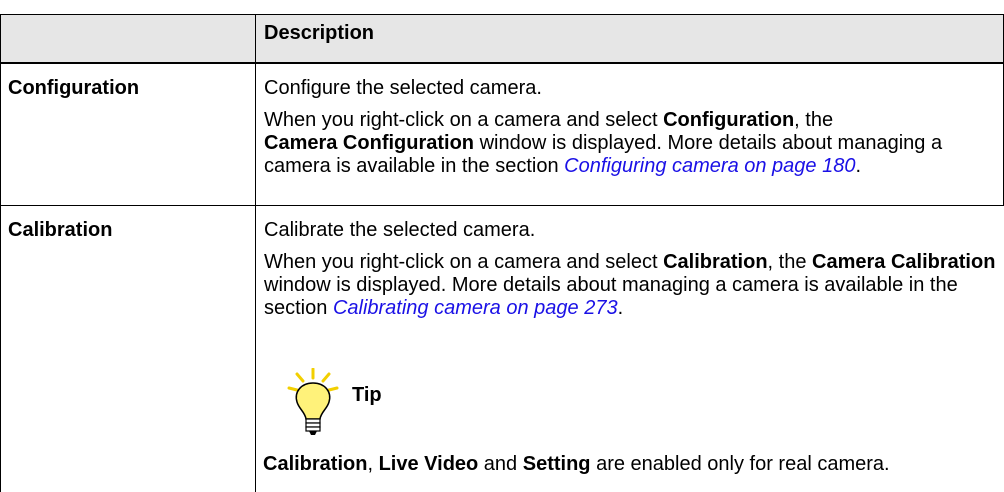 This screenshot has height=492, width=1004. Describe the element at coordinates (475, 308) in the screenshot. I see `calibrating-camera-link: Calibrating camera on page 273` at that location.